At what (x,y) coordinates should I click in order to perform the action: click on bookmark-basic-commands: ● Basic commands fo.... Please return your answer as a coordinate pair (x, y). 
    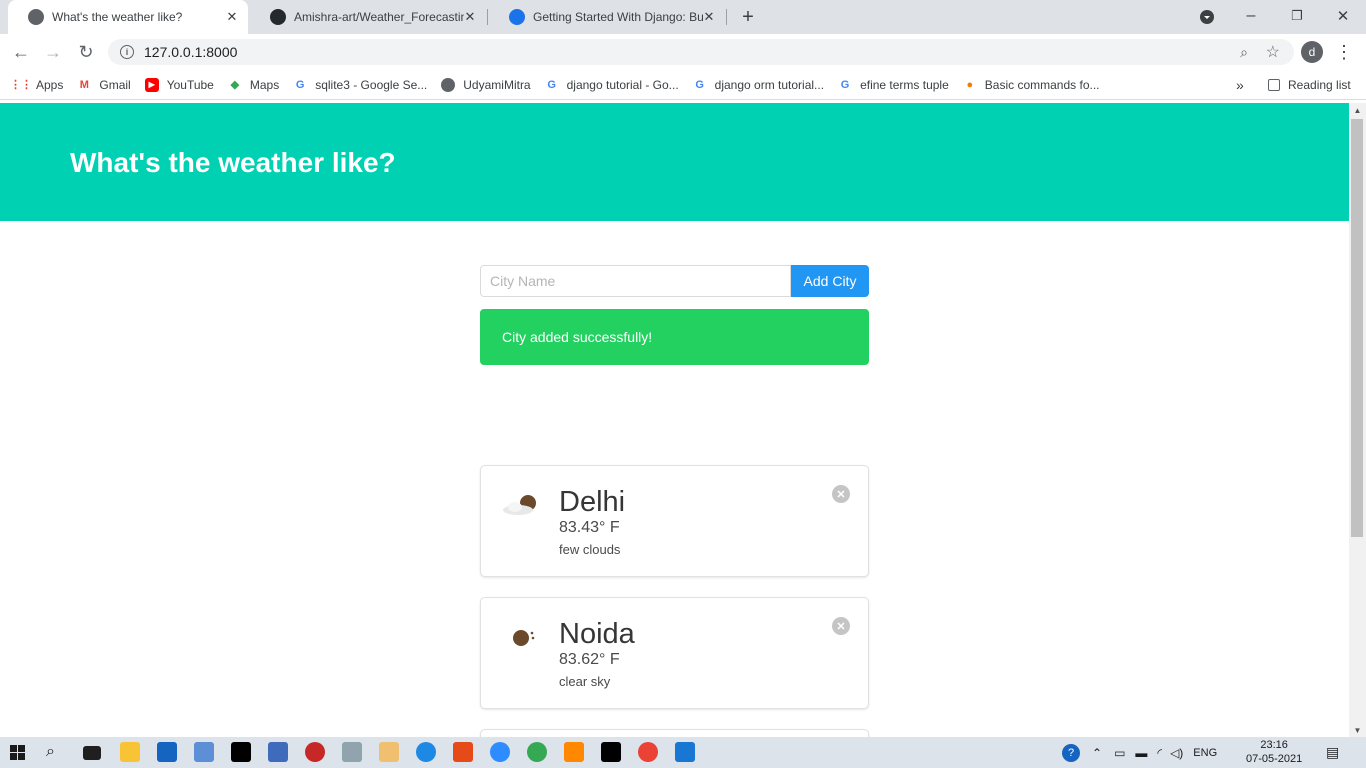
    Looking at the image, I should click on (1031, 84).